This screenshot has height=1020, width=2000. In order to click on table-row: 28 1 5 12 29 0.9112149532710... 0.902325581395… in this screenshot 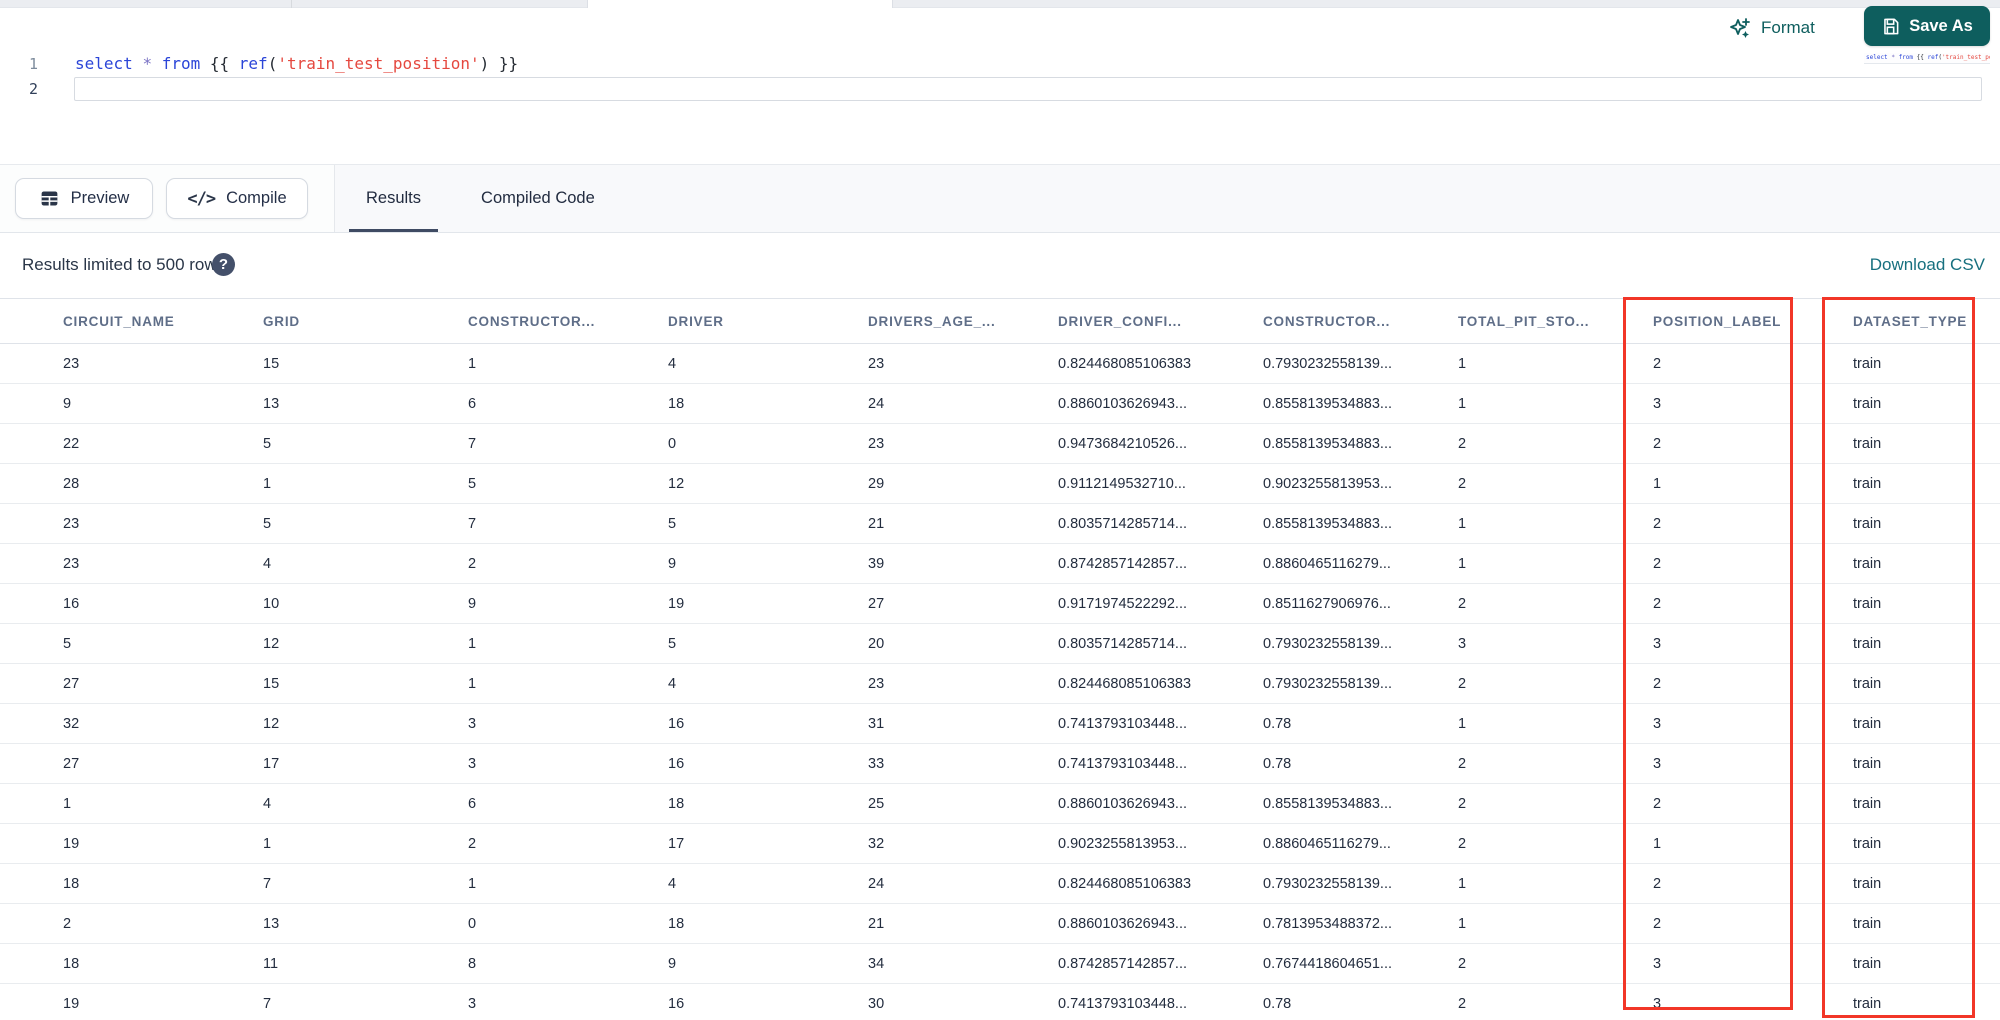, I will do `click(1000, 483)`.